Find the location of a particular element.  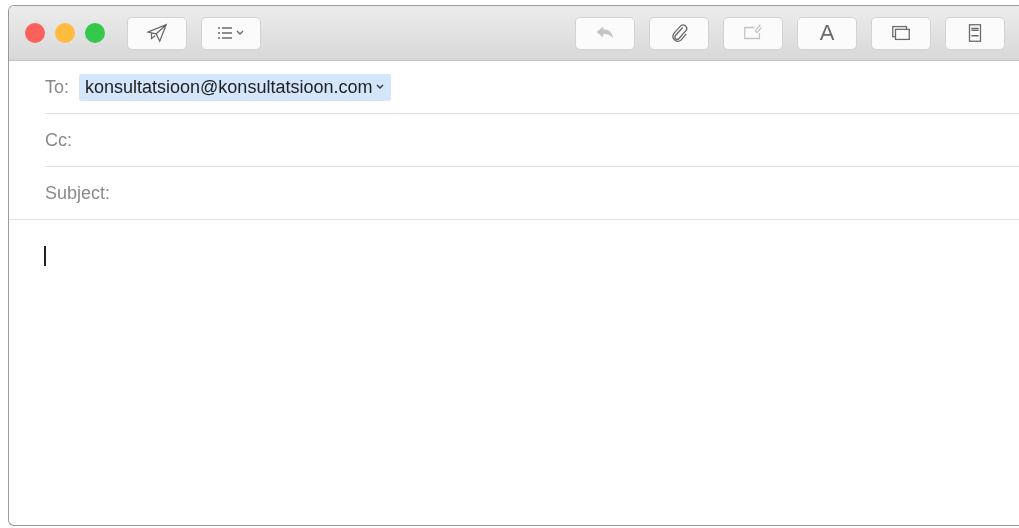

field-label: Cc: is located at coordinates (58, 140).